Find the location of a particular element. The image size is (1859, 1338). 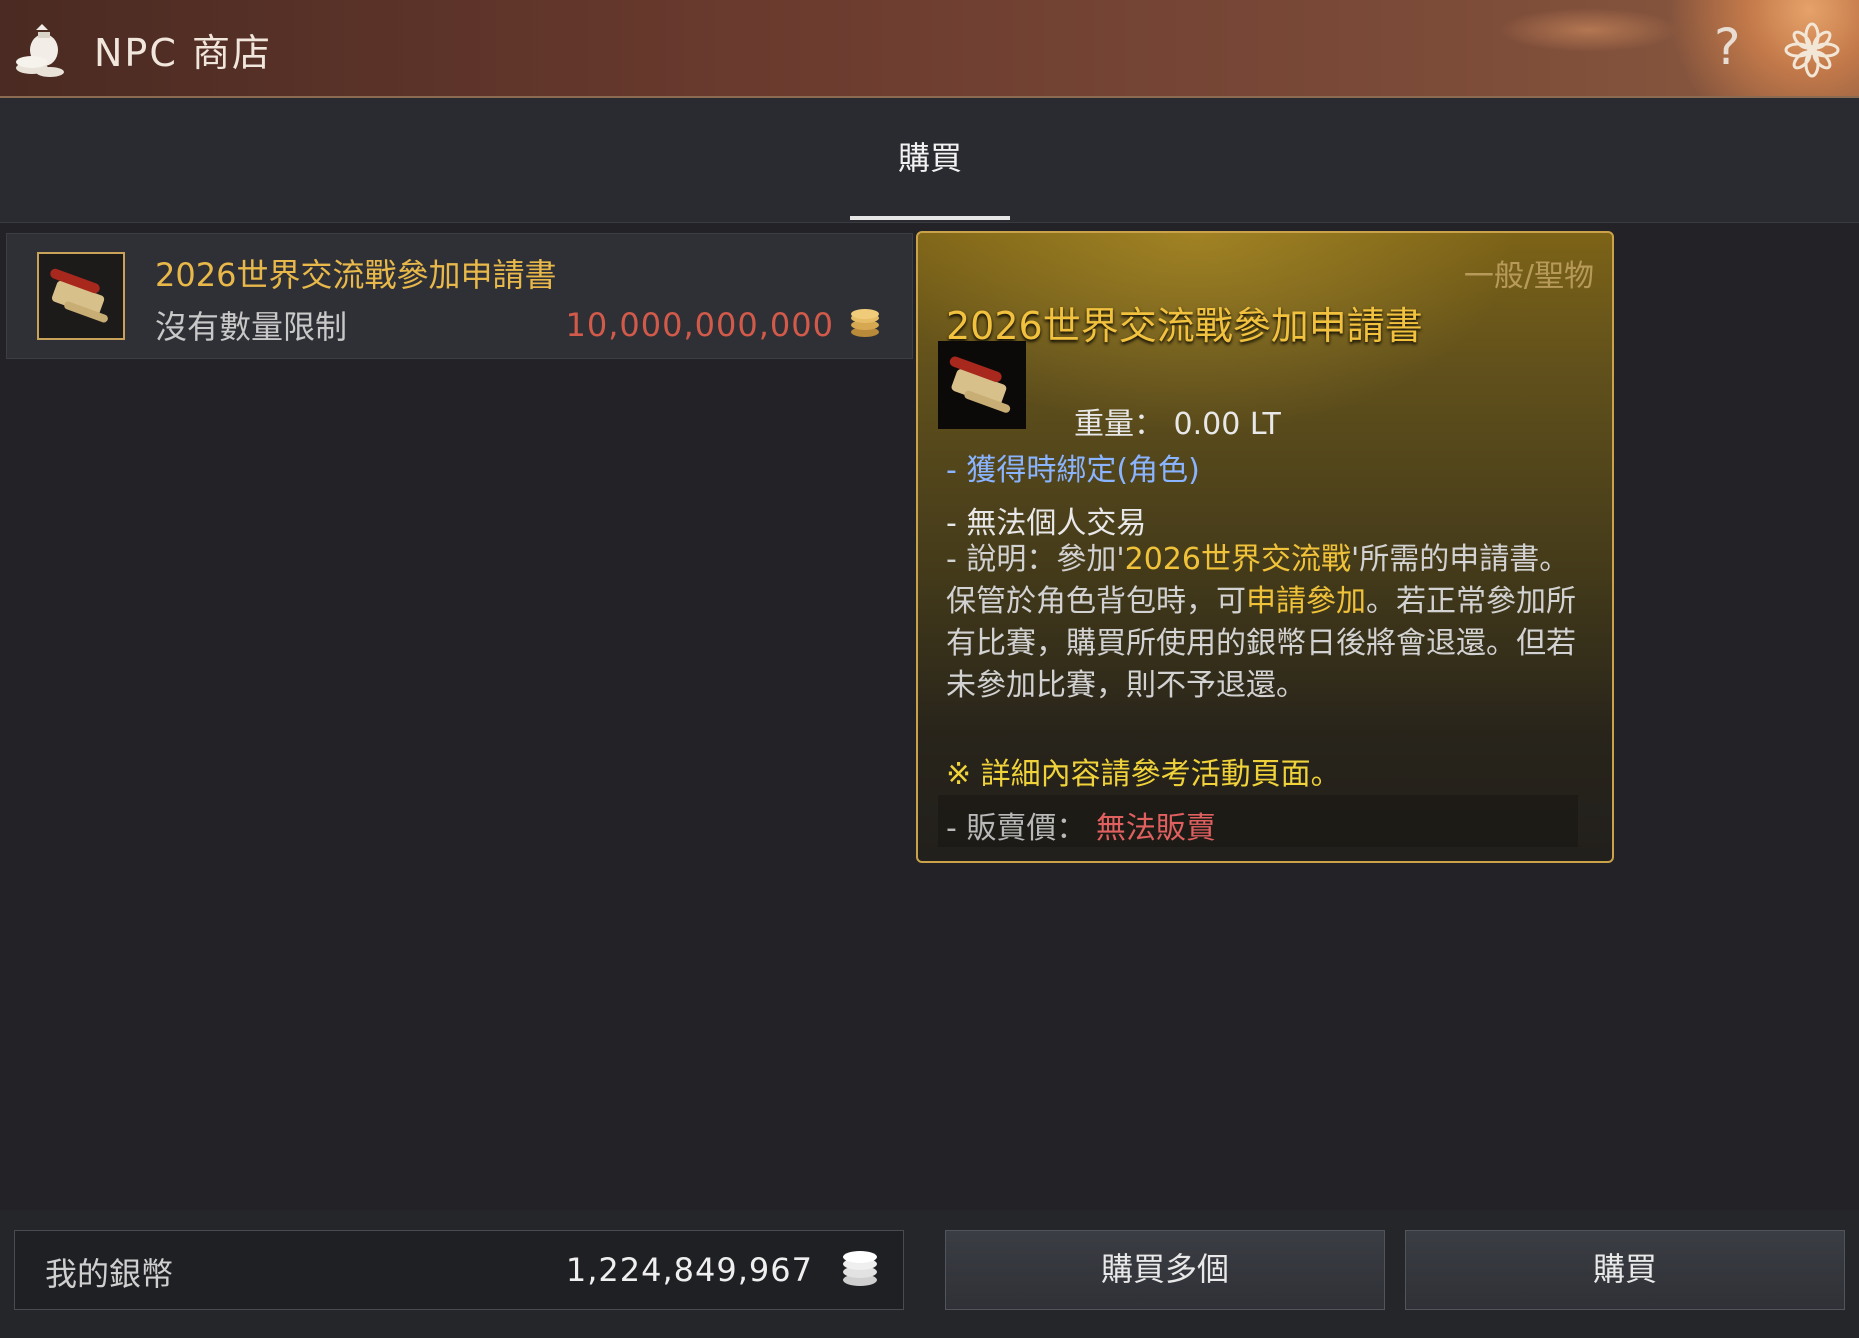

help-icon: ? is located at coordinates (1727, 47).